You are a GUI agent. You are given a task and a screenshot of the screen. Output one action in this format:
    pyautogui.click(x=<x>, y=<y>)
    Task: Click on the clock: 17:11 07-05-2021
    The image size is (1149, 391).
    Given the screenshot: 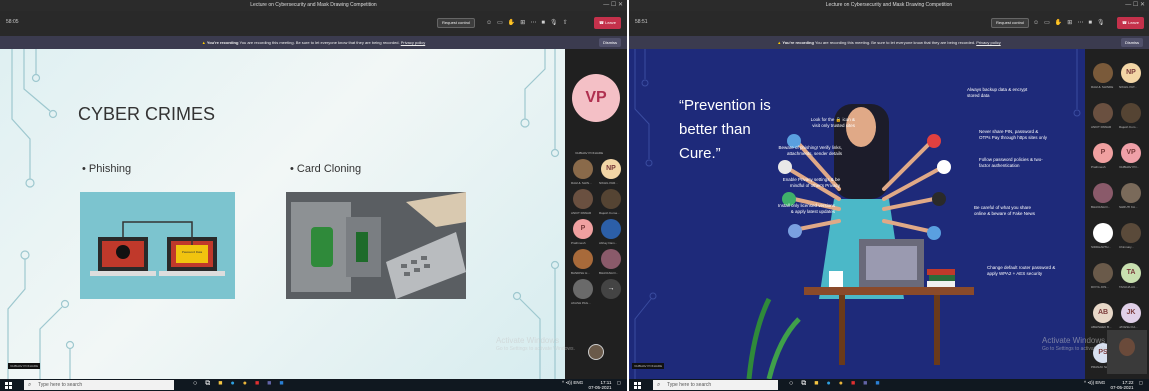 What is the action you would take?
    pyautogui.click(x=599, y=385)
    